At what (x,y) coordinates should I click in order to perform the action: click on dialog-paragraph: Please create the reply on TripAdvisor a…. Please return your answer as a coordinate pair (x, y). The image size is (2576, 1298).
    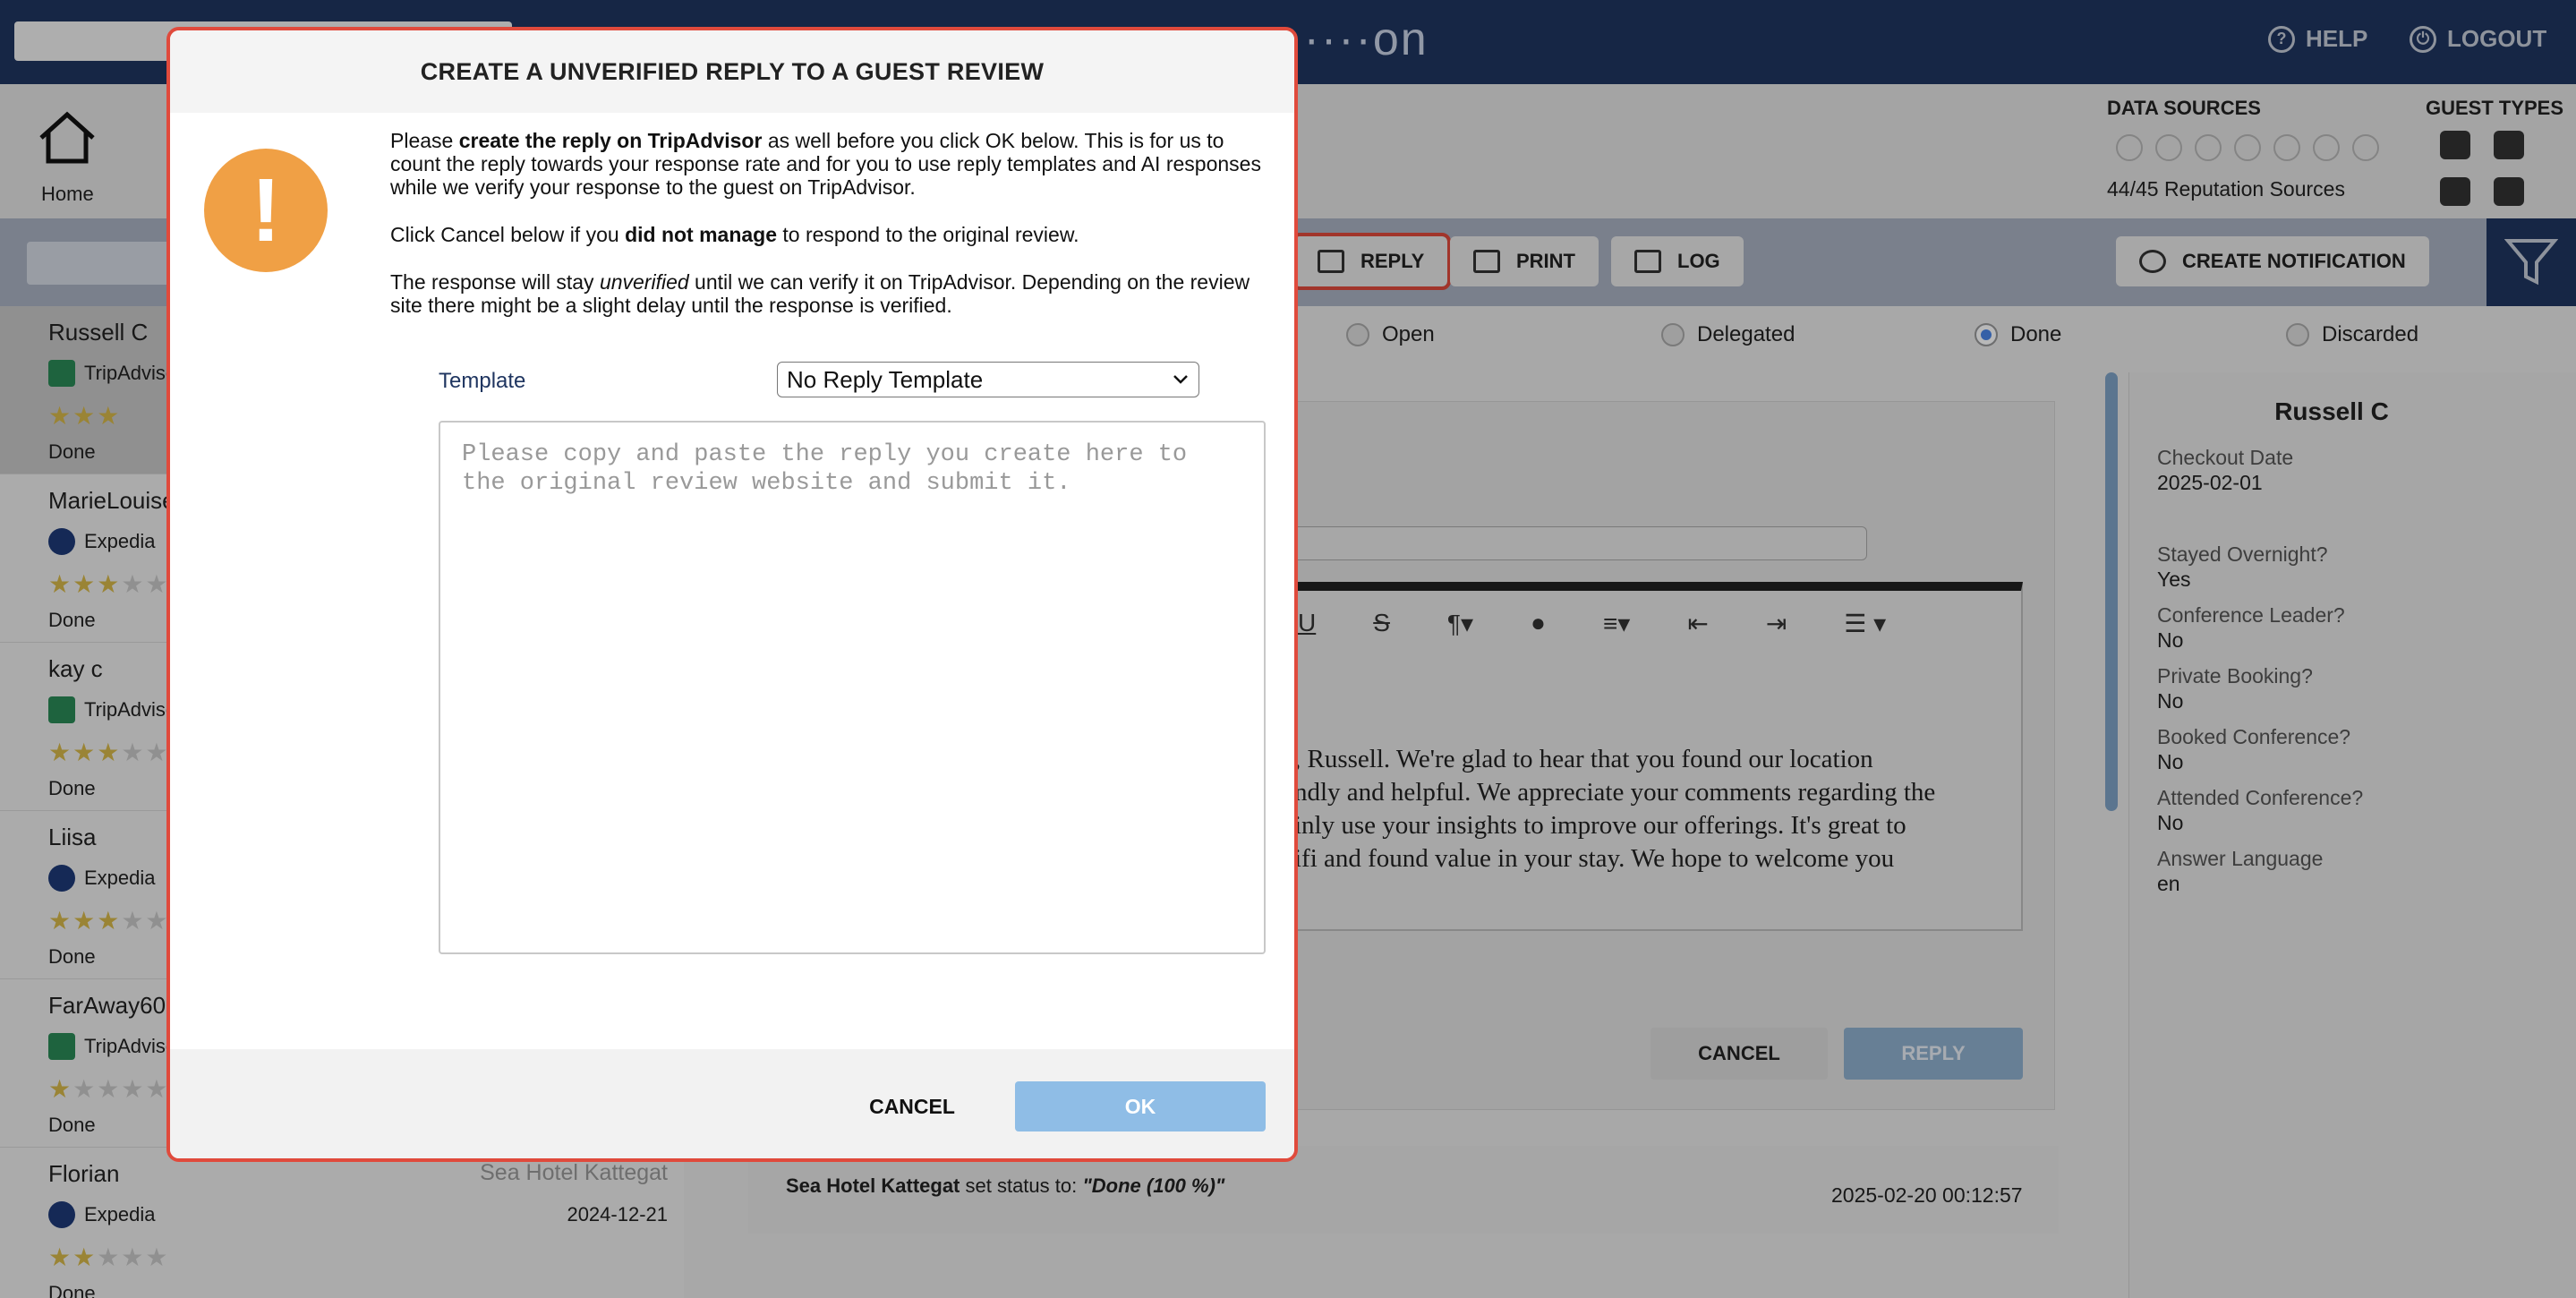
    Looking at the image, I should click on (833, 164).